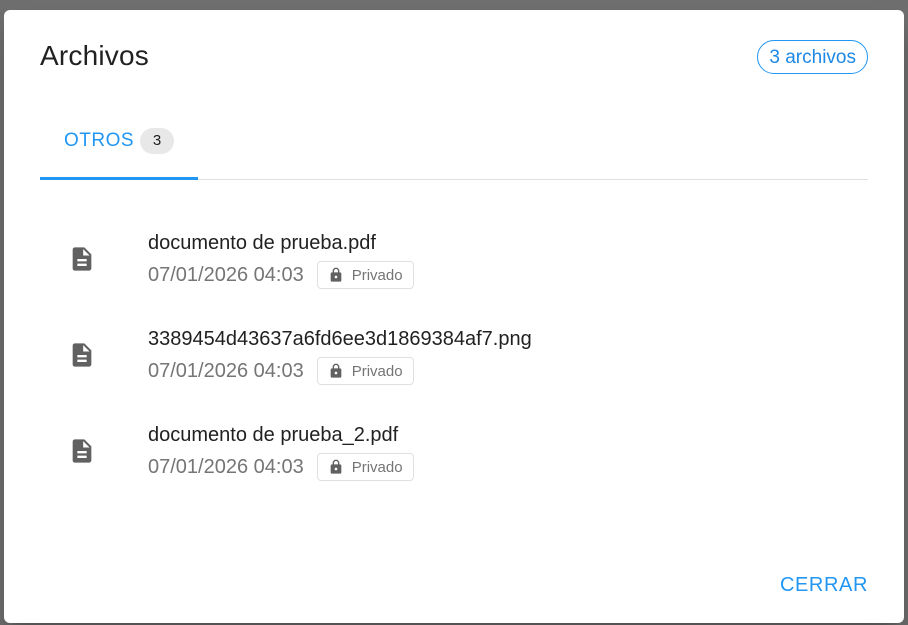  What do you see at coordinates (454, 148) in the screenshot?
I see `tab-bar: OTROS 3` at bounding box center [454, 148].